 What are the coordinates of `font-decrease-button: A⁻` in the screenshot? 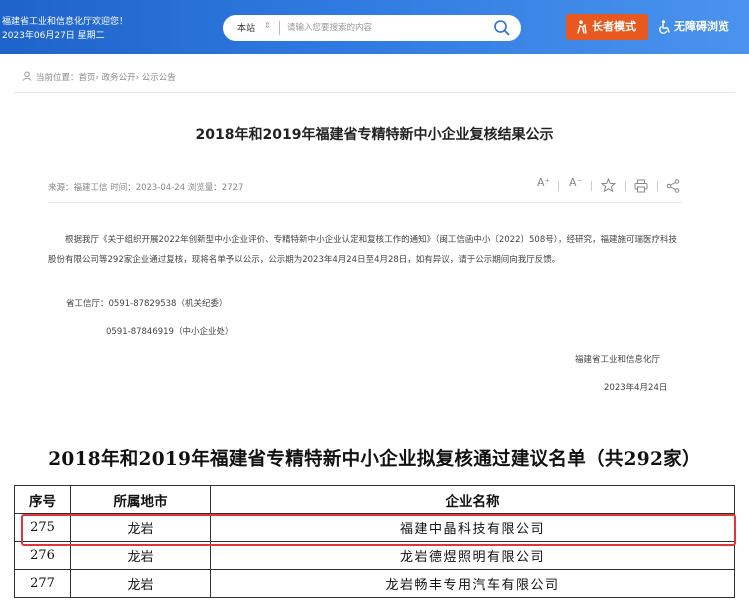 It's located at (575, 186).